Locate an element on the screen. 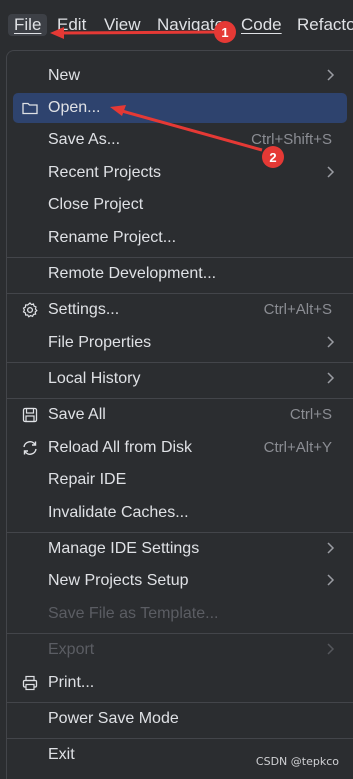 This screenshot has height=779, width=353. menu-item-label: Recent Projects is located at coordinates (104, 172).